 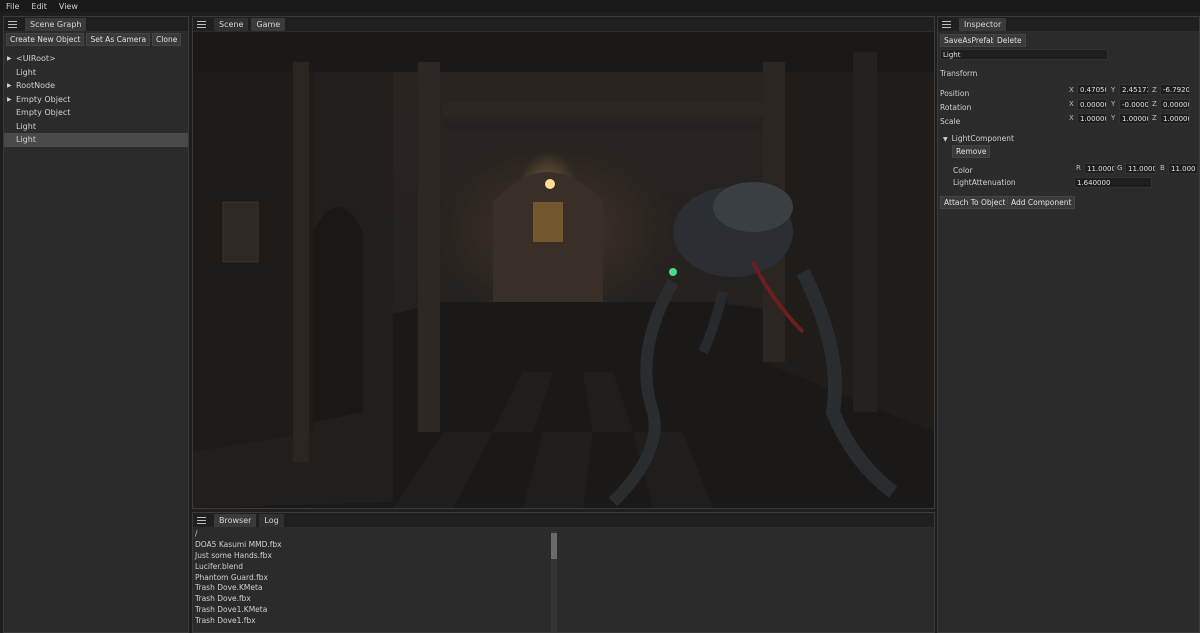 What do you see at coordinates (268, 24) in the screenshot?
I see `tab-game: Game` at bounding box center [268, 24].